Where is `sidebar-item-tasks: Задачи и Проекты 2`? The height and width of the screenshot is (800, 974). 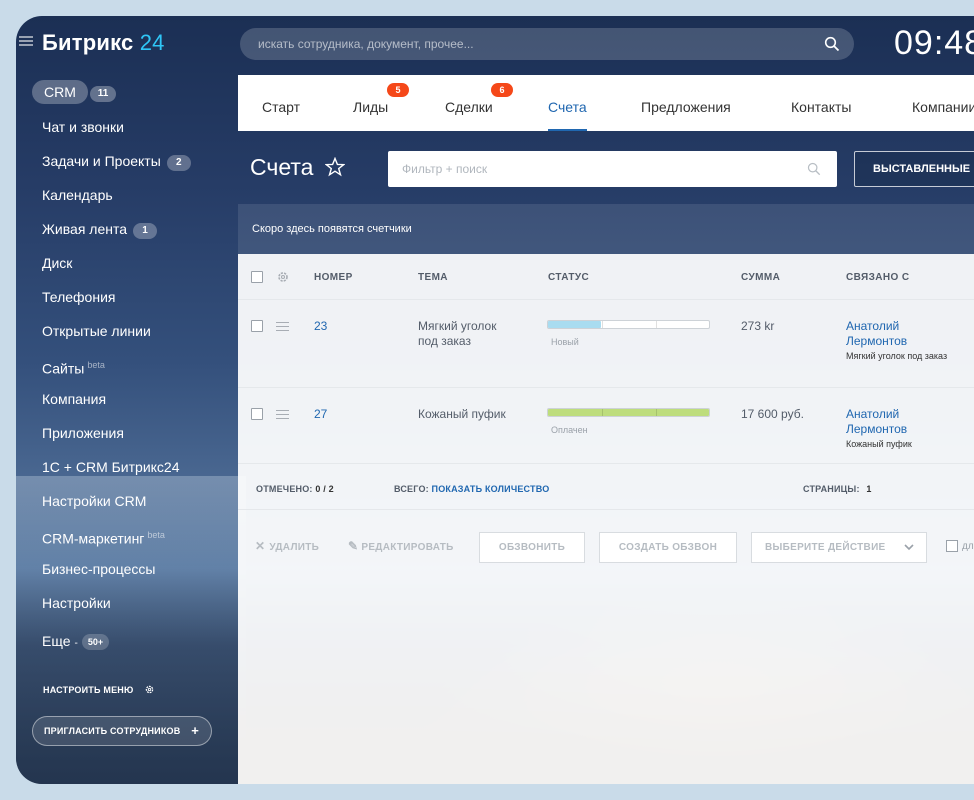
sidebar-item-tasks: Задачи и Проекты 2 is located at coordinates (142, 161).